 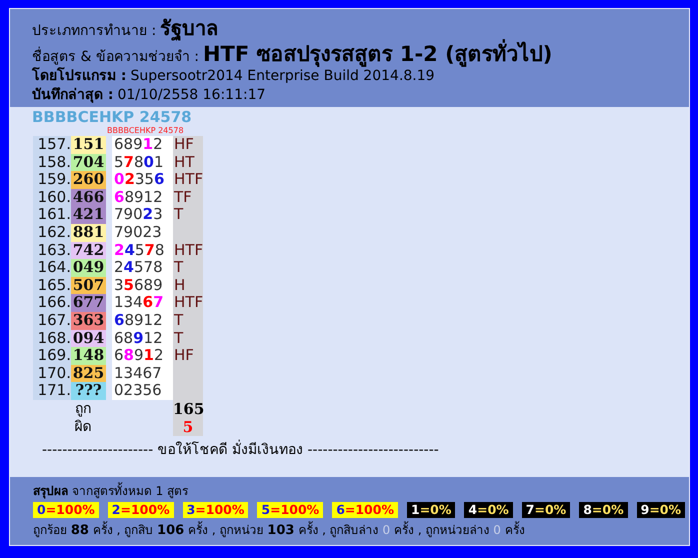 I want to click on row-number: 165., so click(x=52, y=285).